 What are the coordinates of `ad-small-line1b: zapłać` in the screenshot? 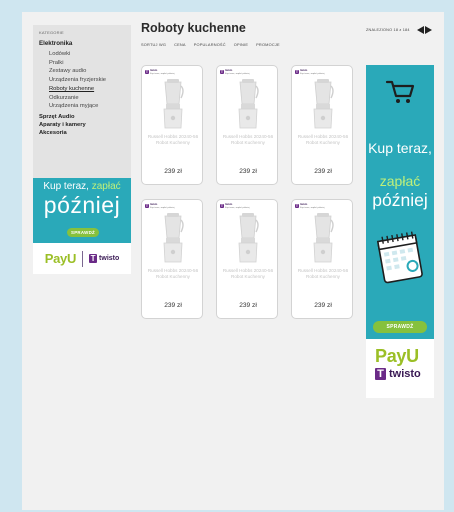 It's located at (106, 186).